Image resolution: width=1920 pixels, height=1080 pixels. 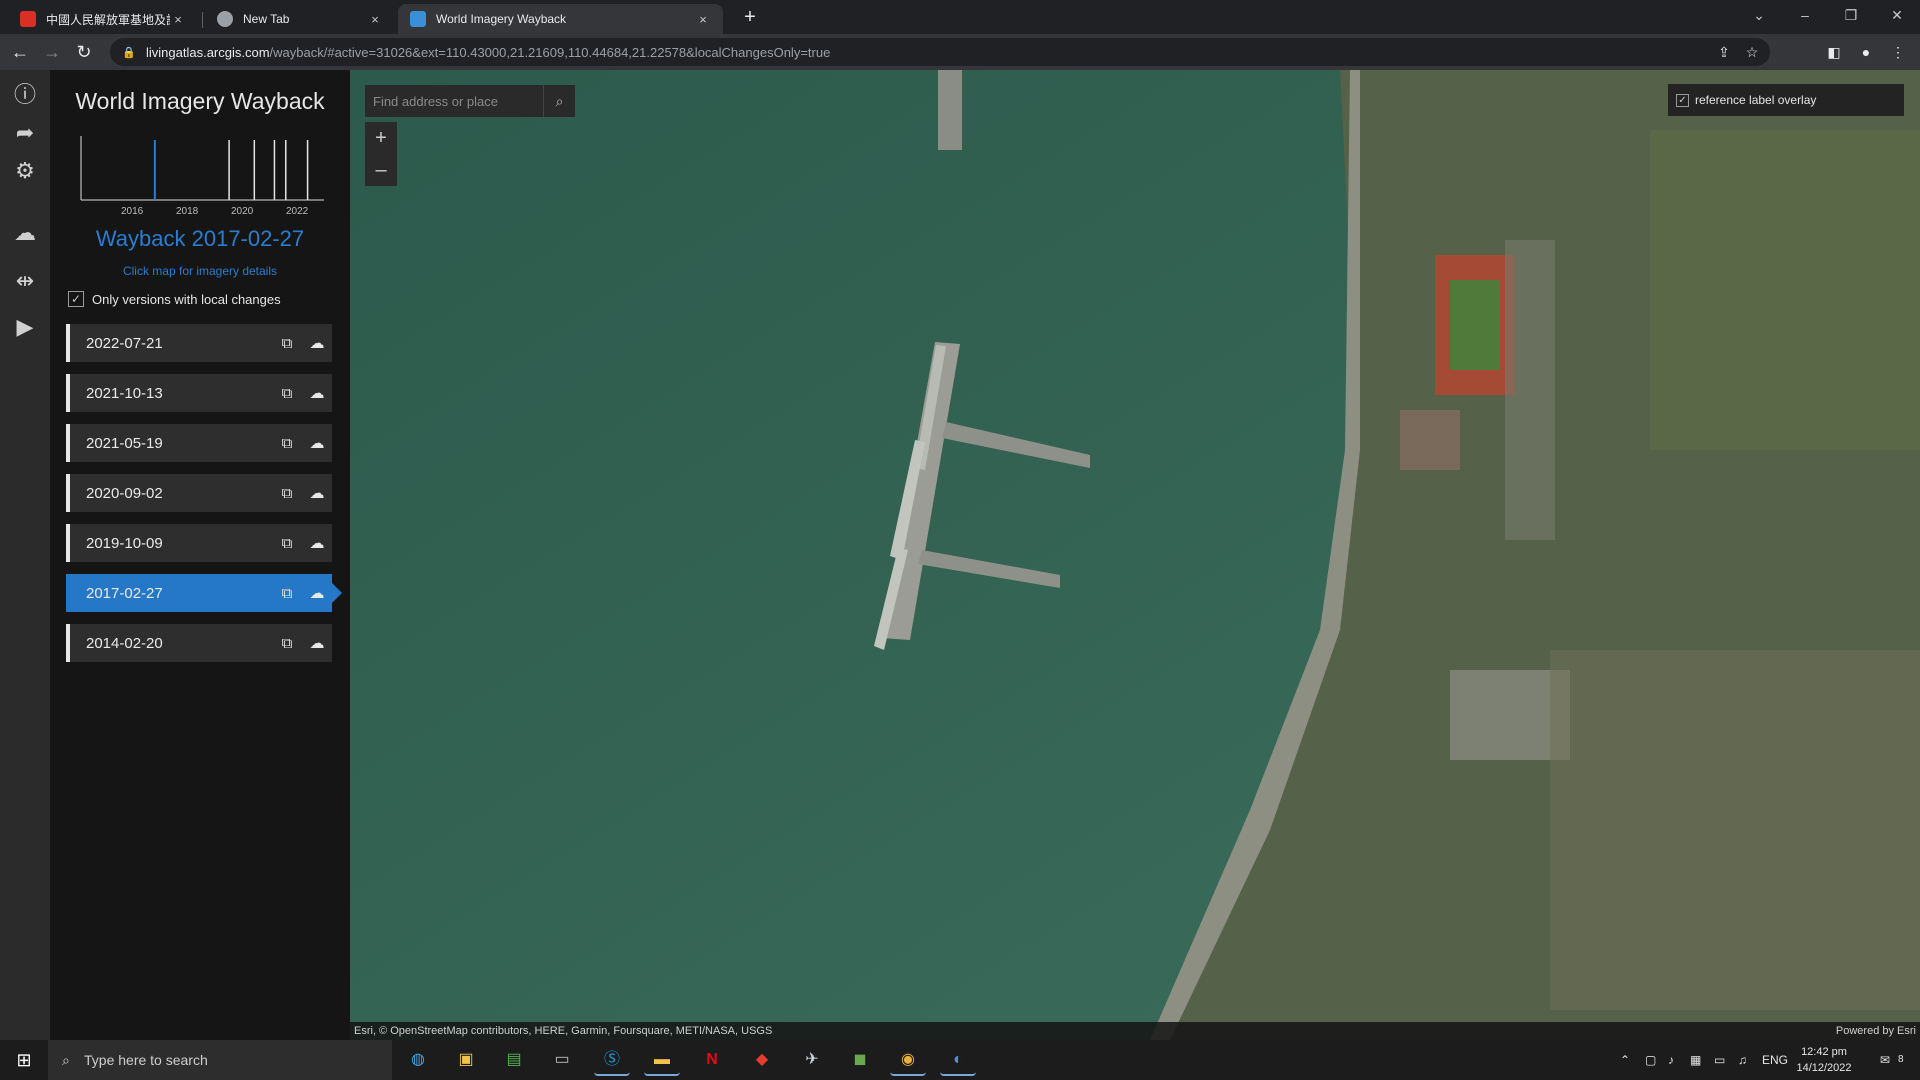 What do you see at coordinates (25, 327) in the screenshot?
I see `play-animation-icon: ▶` at bounding box center [25, 327].